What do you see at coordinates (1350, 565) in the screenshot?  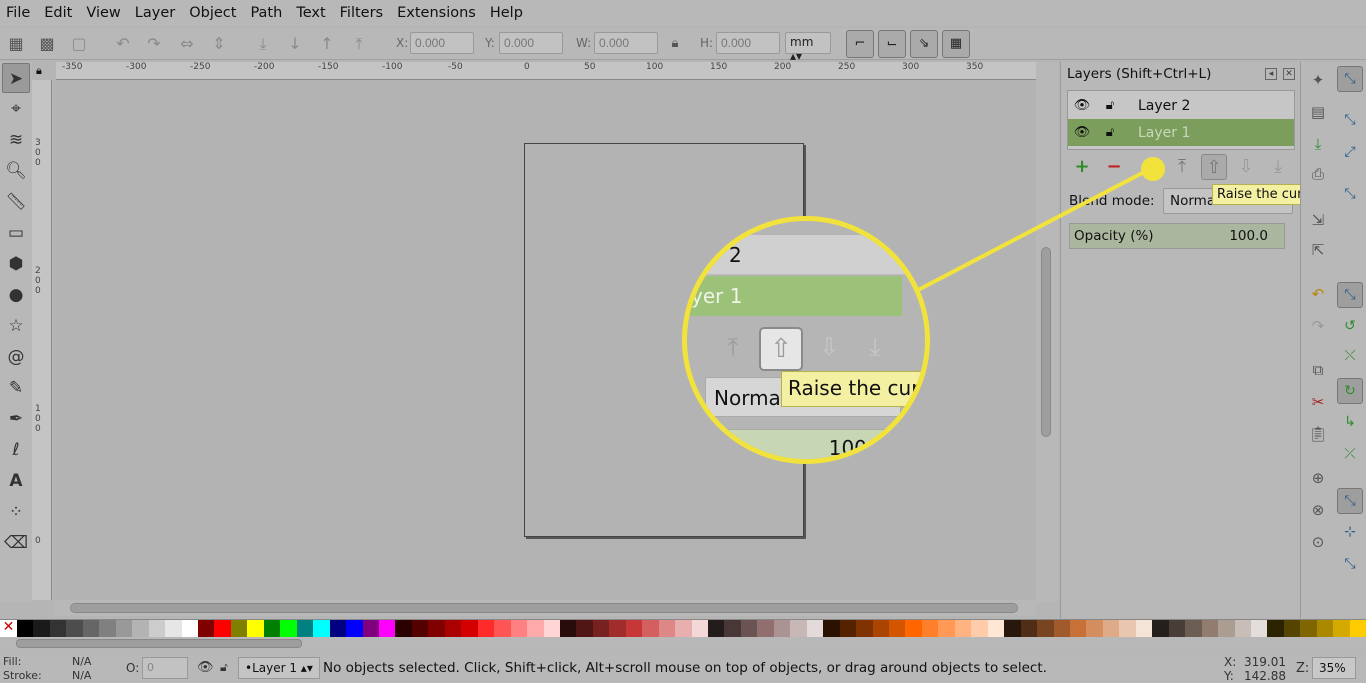 I see `snap-page-icon: ⤡` at bounding box center [1350, 565].